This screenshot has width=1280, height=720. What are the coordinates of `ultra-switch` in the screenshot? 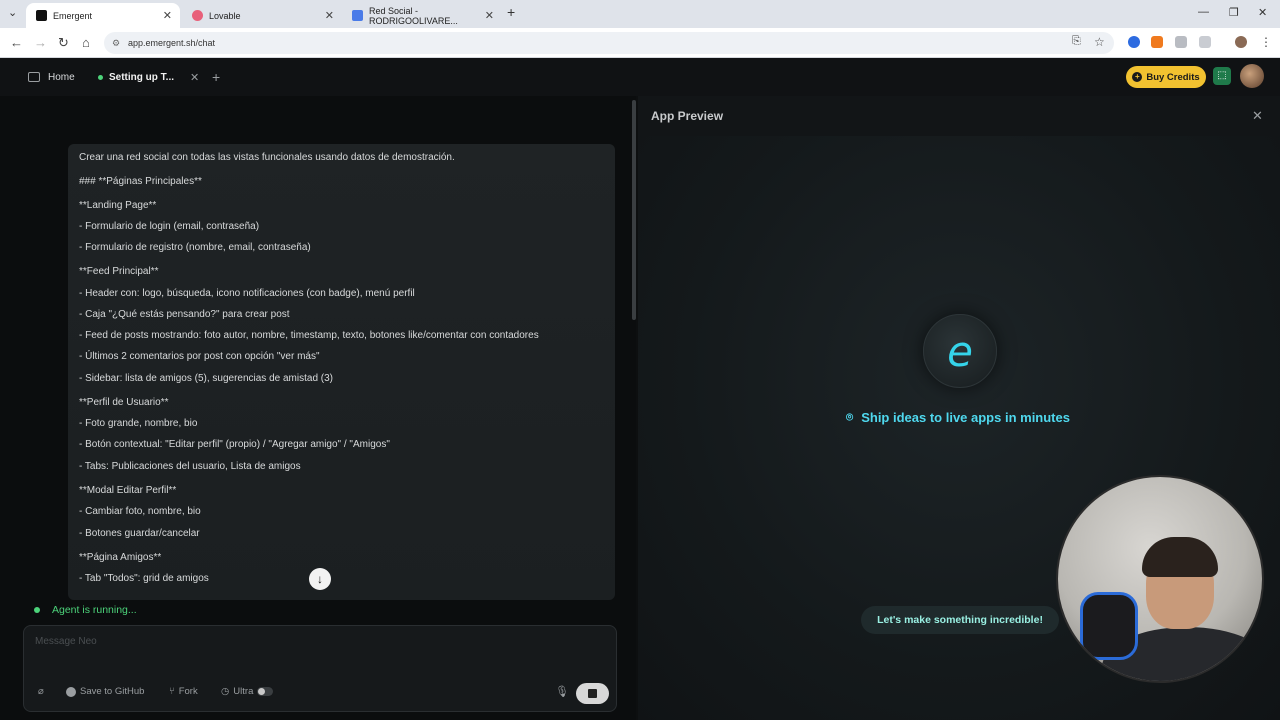 It's located at (265, 691).